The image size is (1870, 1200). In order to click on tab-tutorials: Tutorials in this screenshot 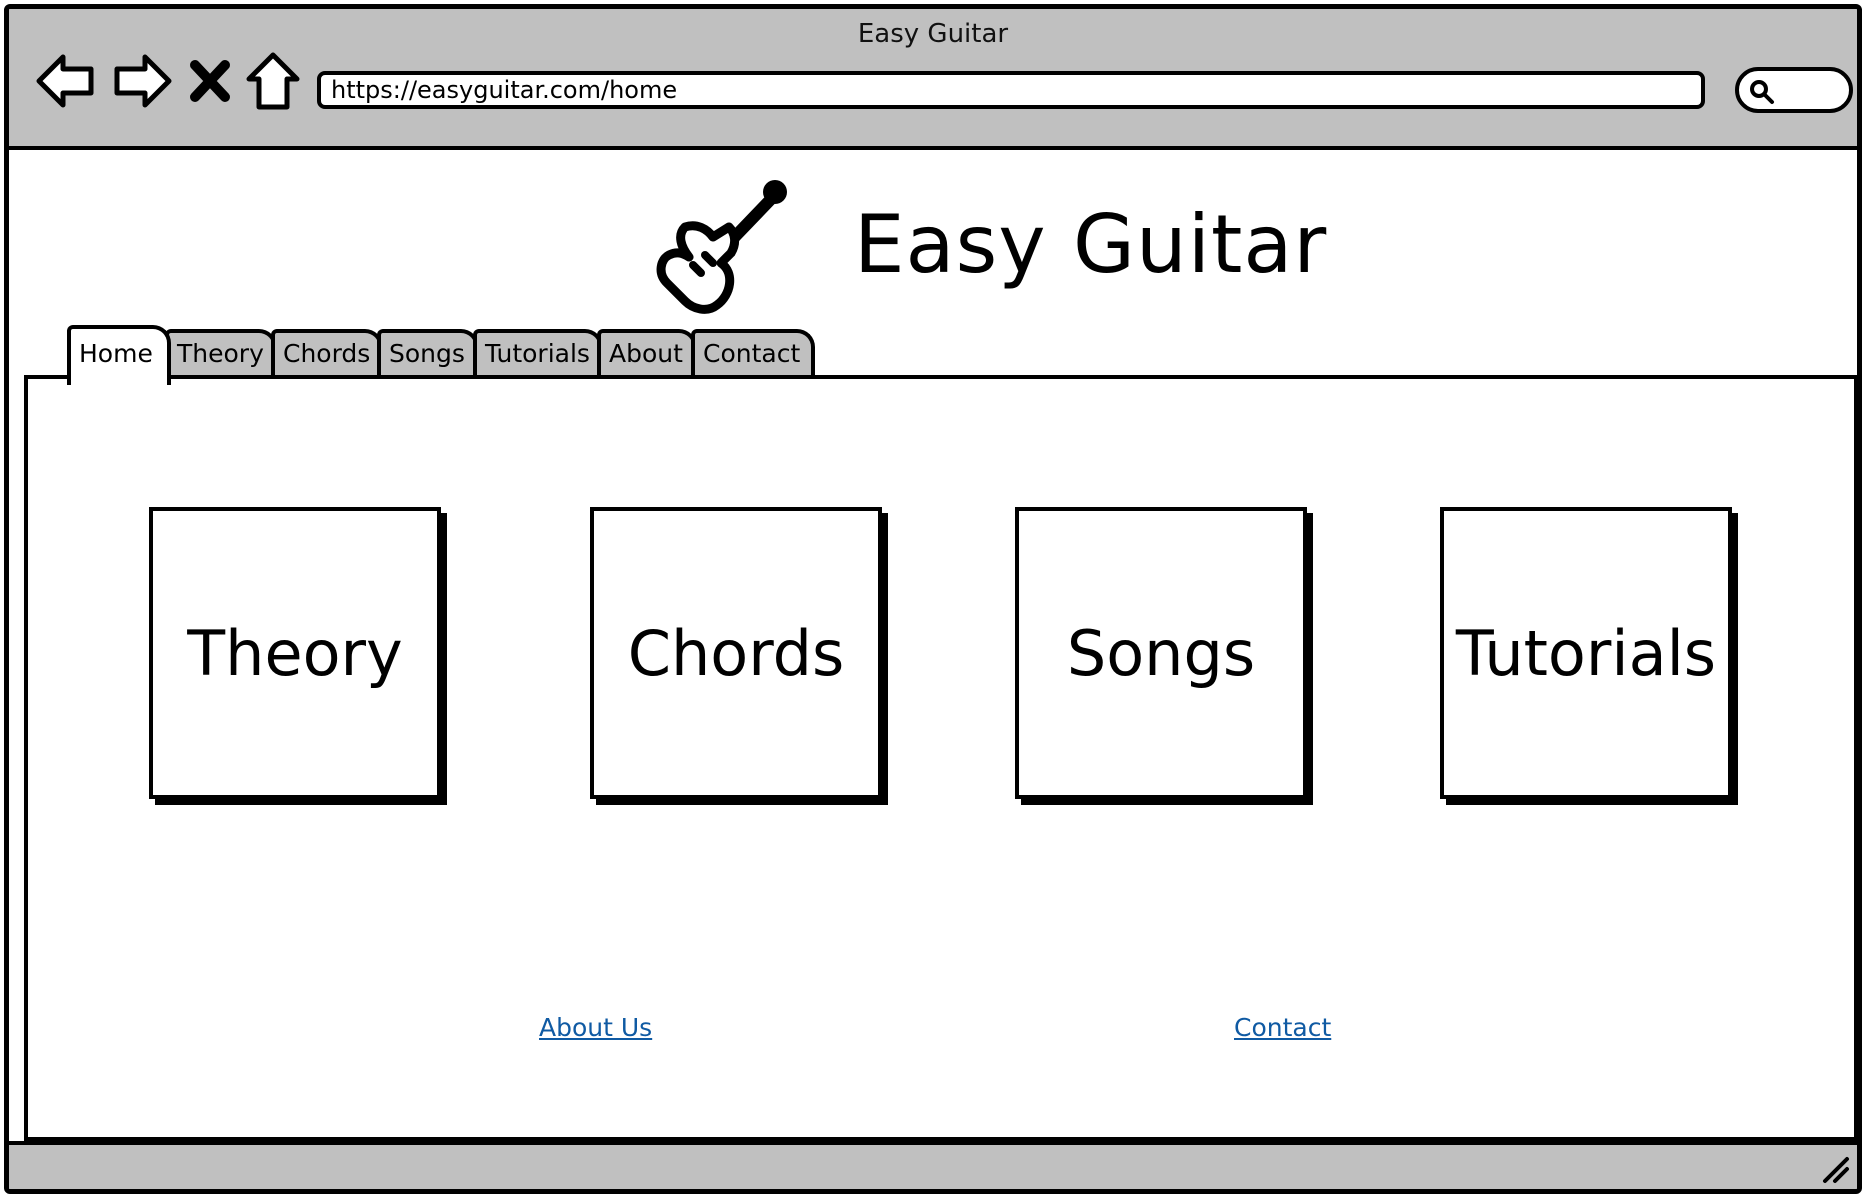, I will do `click(538, 355)`.